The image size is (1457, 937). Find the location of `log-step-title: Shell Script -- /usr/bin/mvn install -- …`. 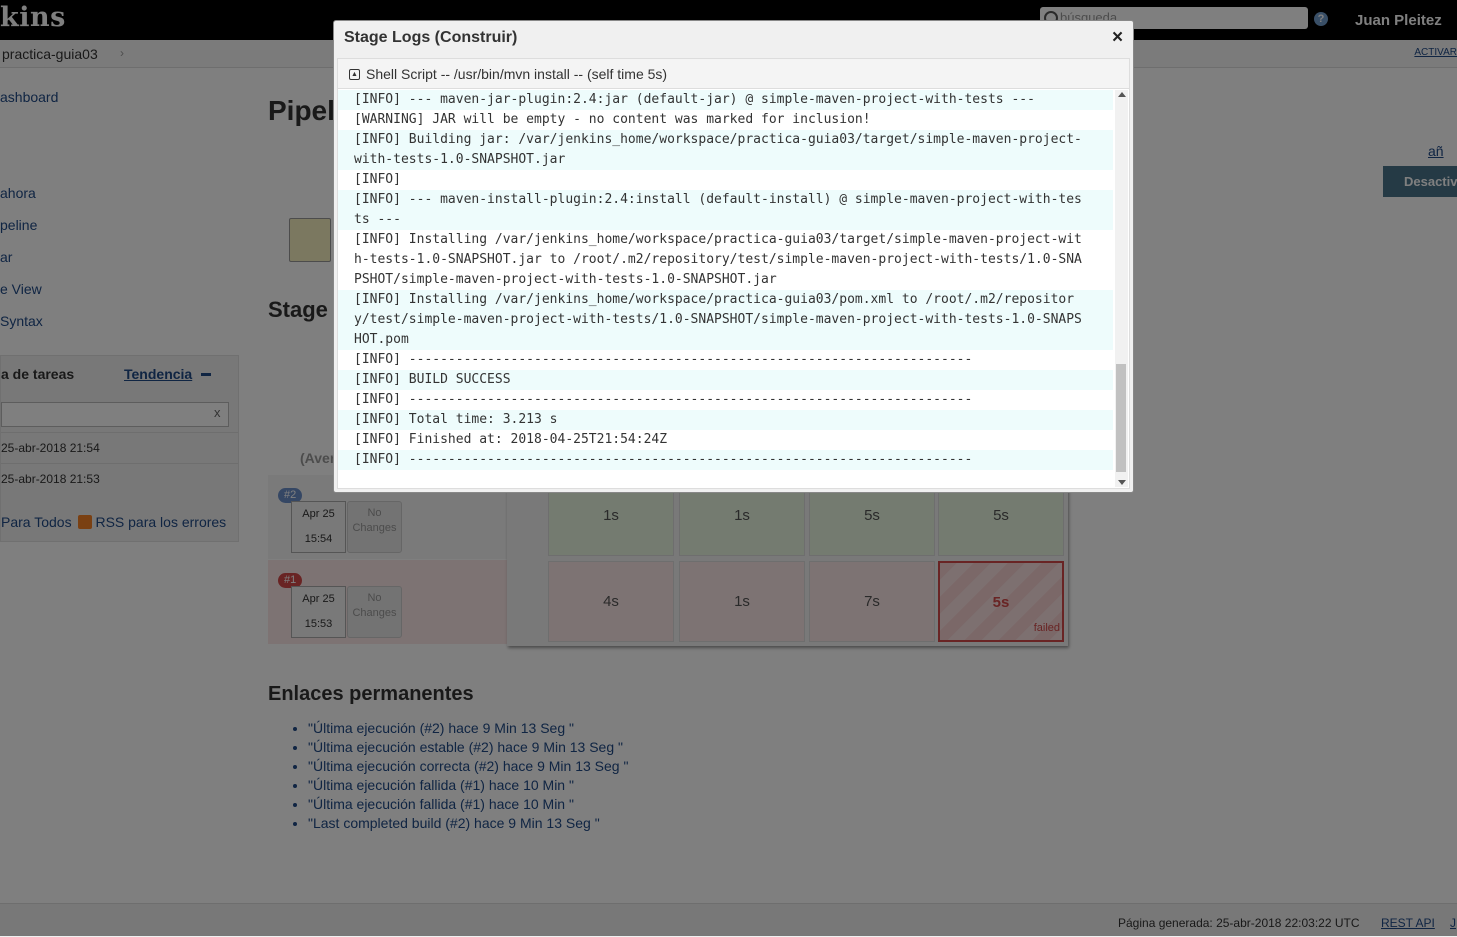

log-step-title: Shell Script -- /usr/bin/mvn install -- … is located at coordinates (516, 74).